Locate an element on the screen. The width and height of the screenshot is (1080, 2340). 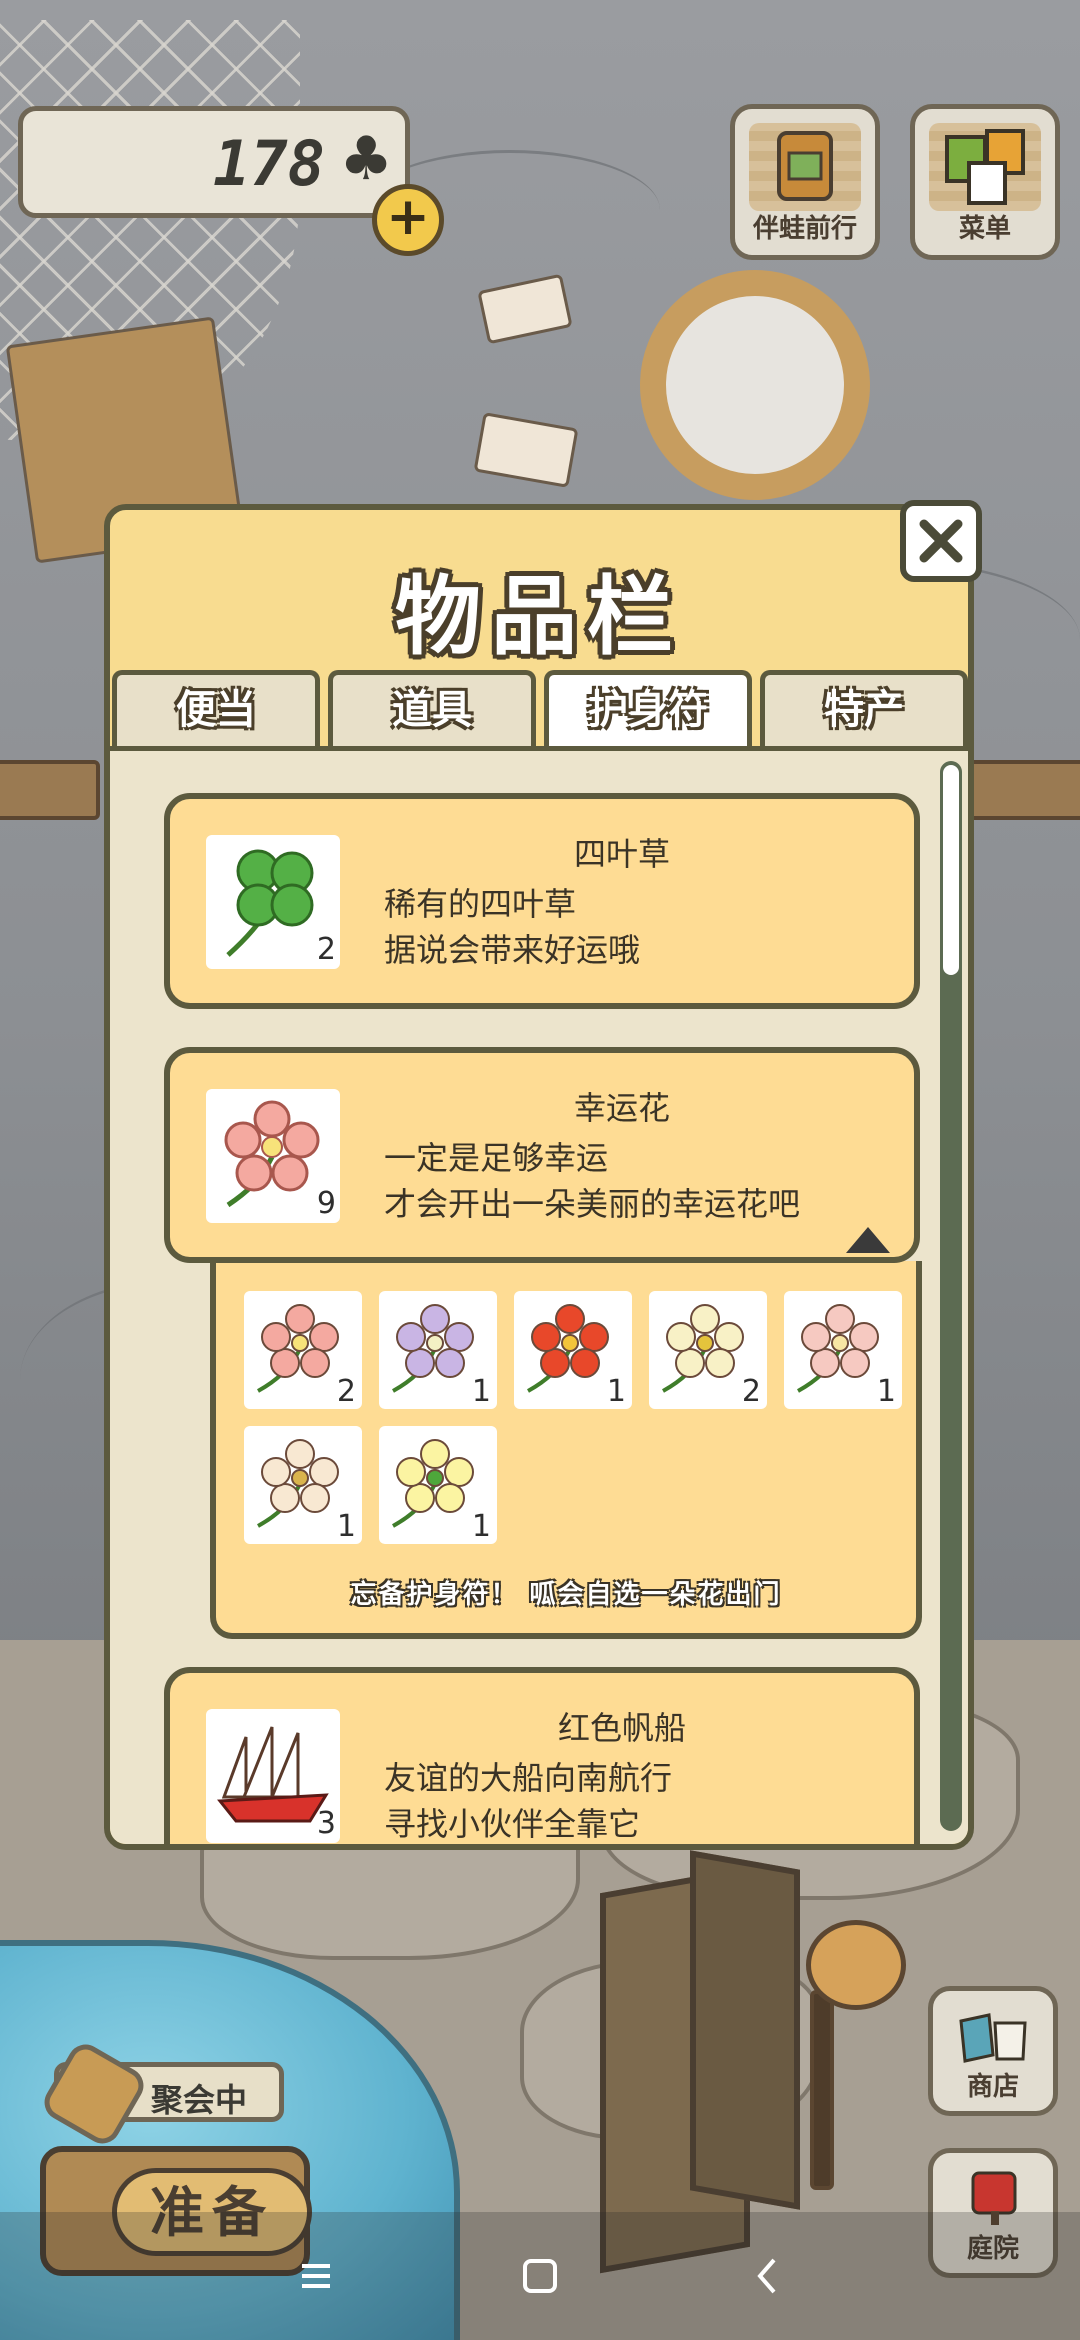
four-leaf-clover-icon is located at coordinates (270, 903).